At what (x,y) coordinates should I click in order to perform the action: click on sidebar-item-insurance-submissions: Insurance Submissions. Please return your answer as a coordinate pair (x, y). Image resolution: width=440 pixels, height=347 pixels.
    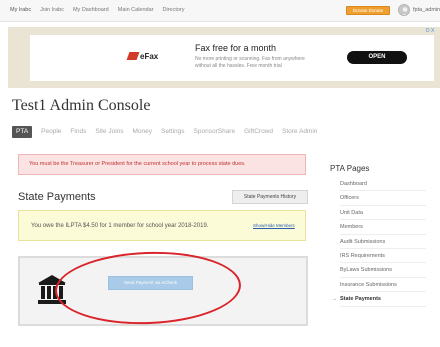
    Looking at the image, I should click on (383, 285).